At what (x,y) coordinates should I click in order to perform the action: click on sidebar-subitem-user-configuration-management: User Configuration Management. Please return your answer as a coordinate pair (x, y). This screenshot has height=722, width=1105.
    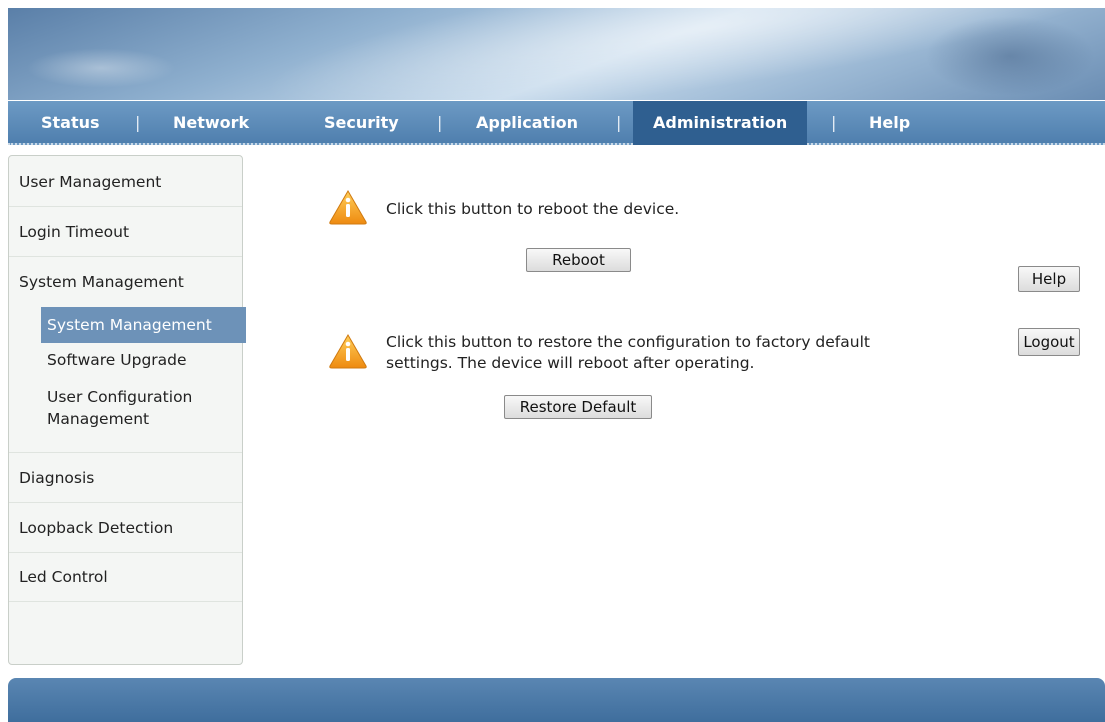
    Looking at the image, I should click on (137, 408).